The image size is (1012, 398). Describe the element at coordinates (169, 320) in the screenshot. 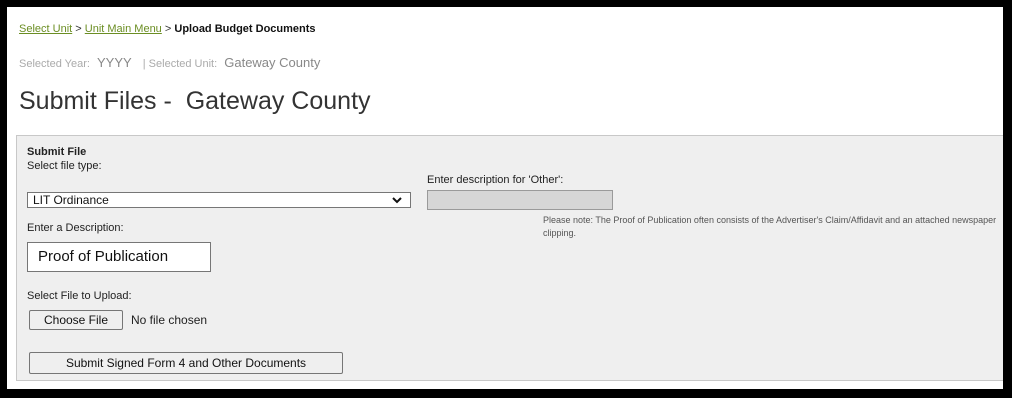

I see `no-file-status: No file chosen` at that location.